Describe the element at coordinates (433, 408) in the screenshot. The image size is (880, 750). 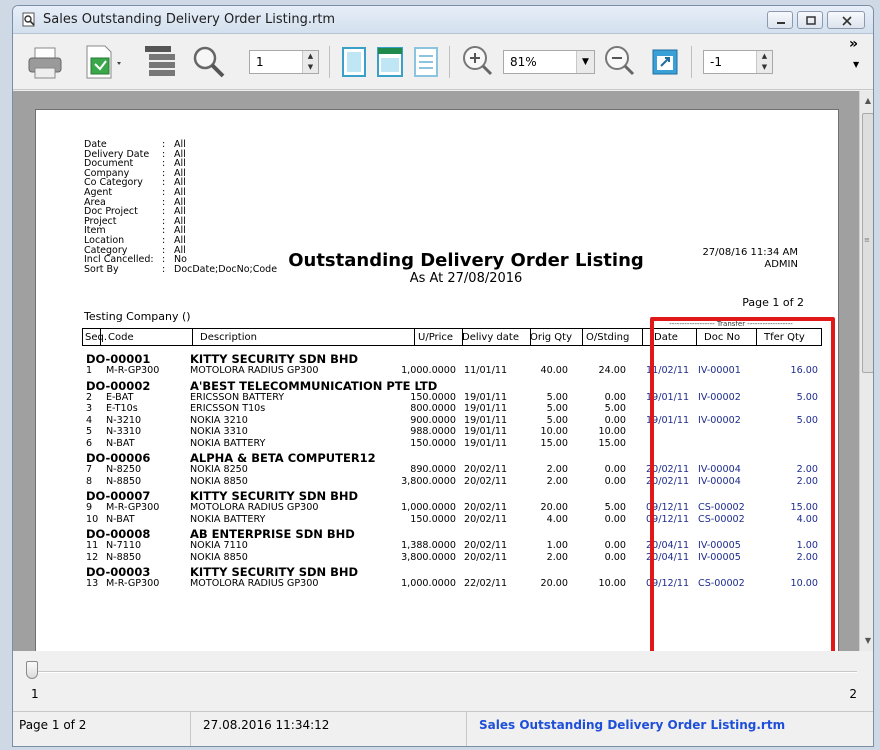
I see `cell-price: 800.0000` at that location.